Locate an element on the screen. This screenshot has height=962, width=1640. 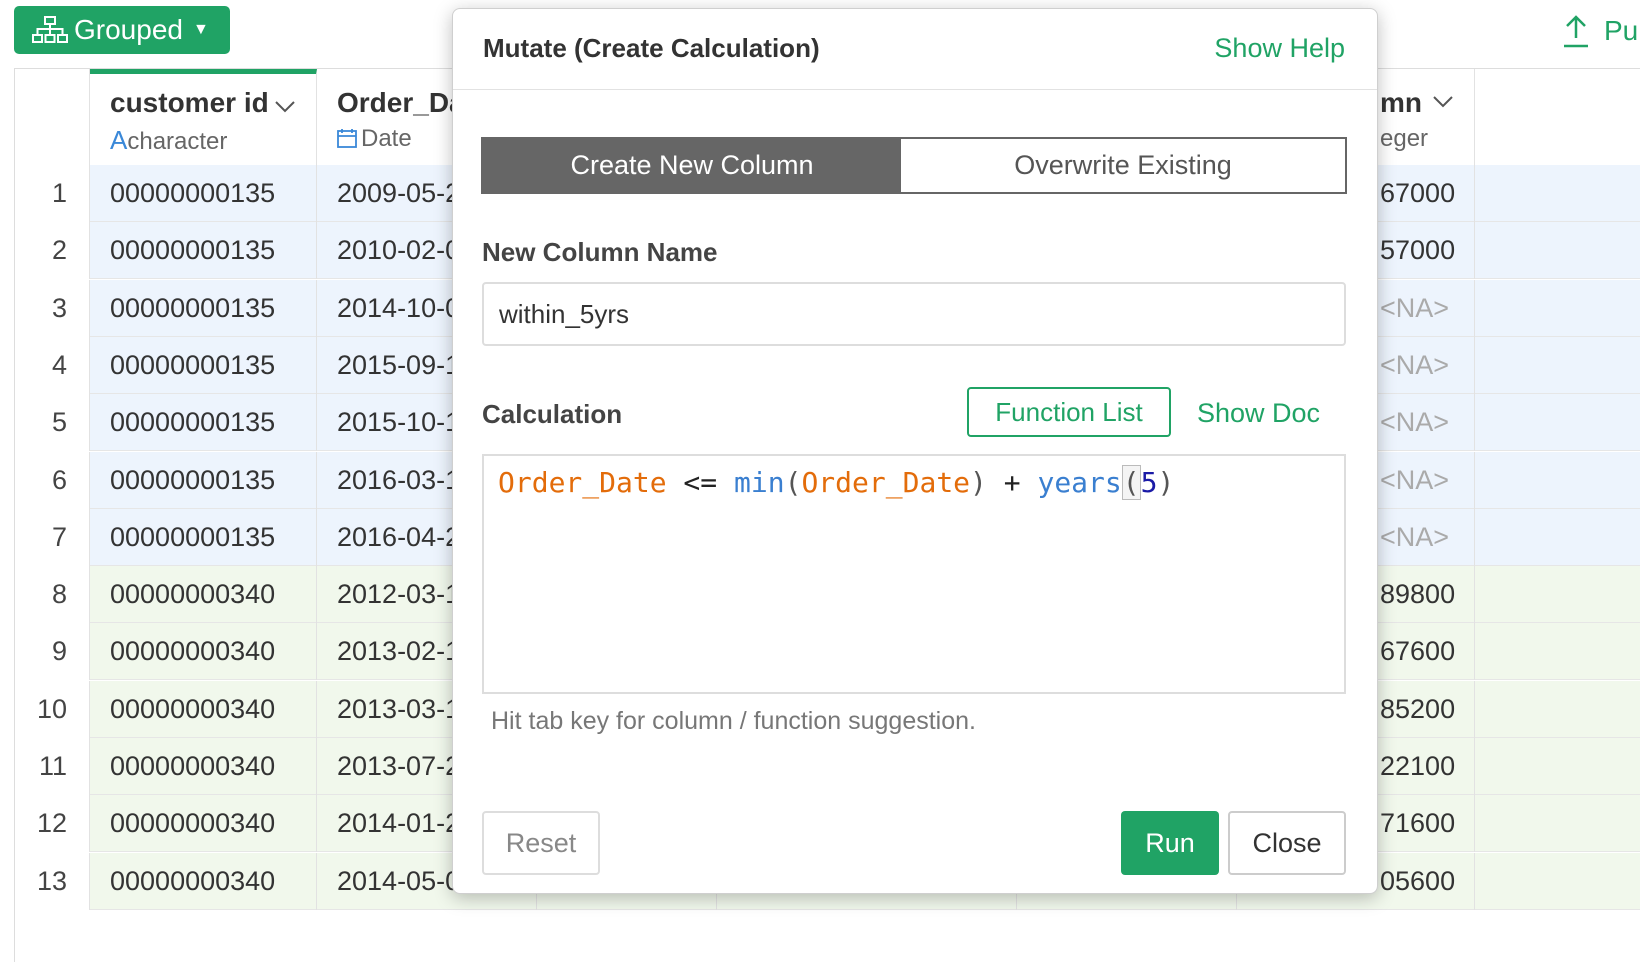
dialog-title: Mutate (Create Calculation) is located at coordinates (651, 48).